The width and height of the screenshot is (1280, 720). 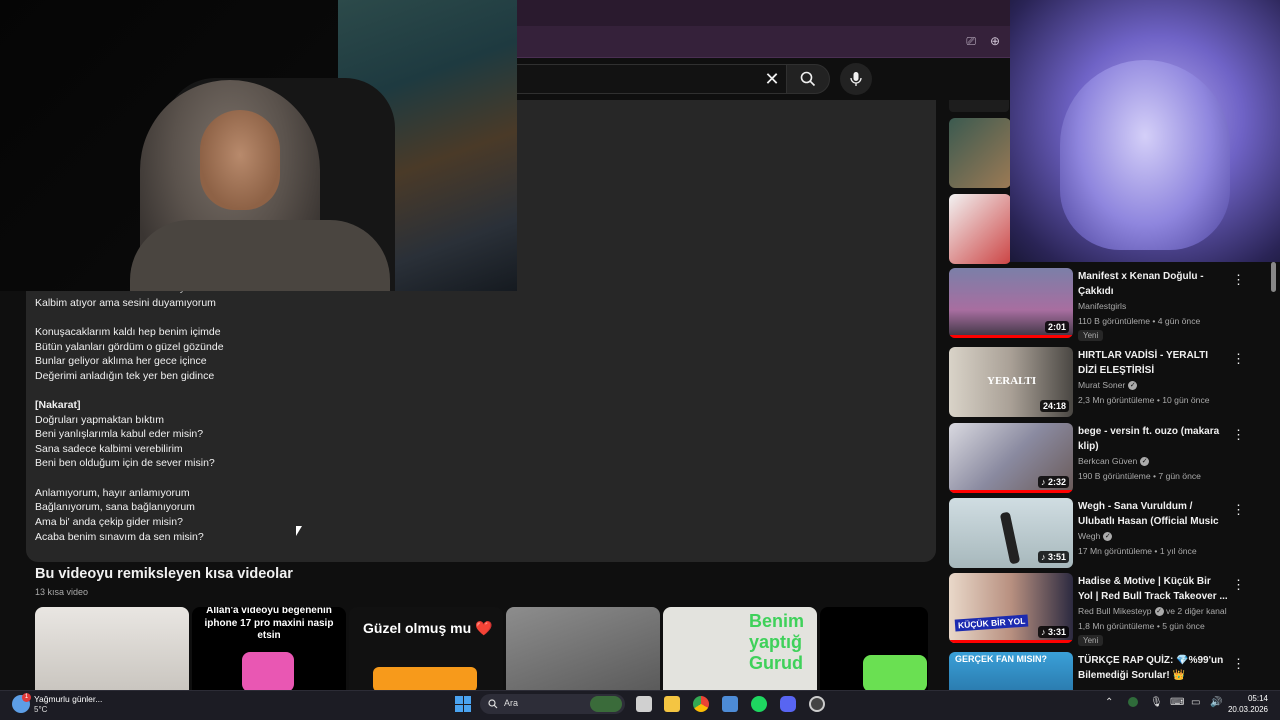 I want to click on cast-icon: ⎚, so click(x=971, y=41).